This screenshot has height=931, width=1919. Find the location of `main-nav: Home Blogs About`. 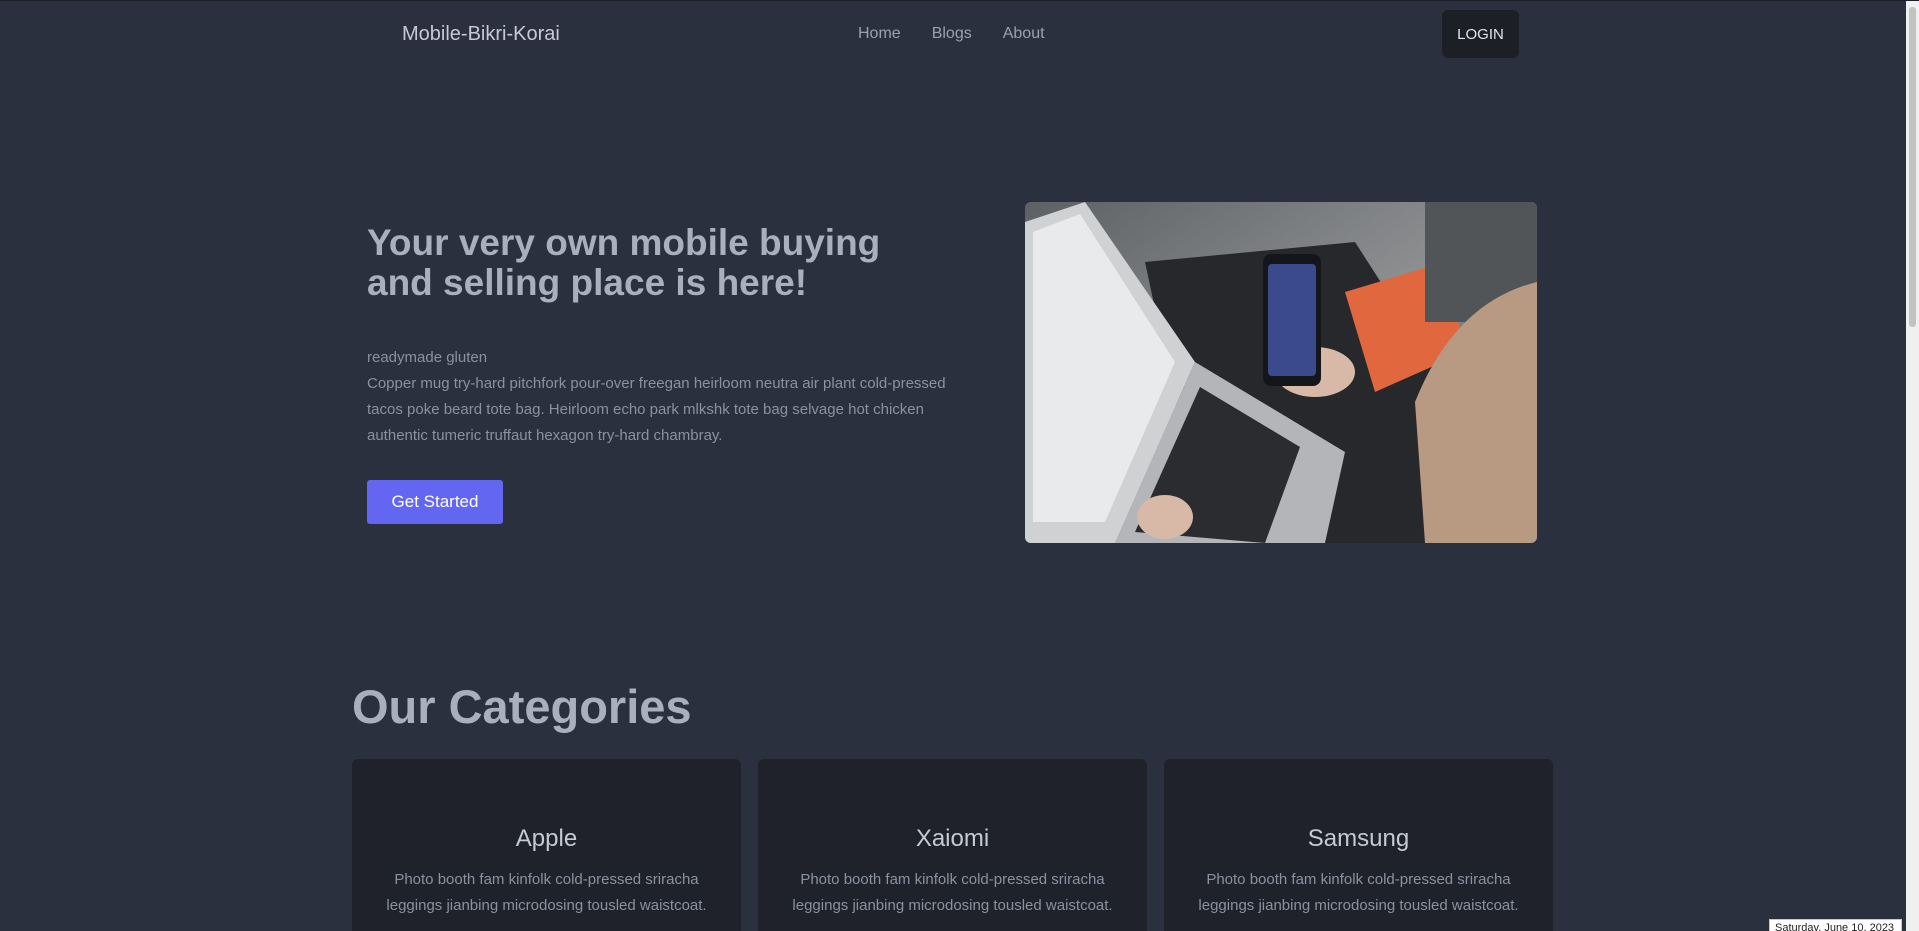

main-nav: Home Blogs About is located at coordinates (951, 34).